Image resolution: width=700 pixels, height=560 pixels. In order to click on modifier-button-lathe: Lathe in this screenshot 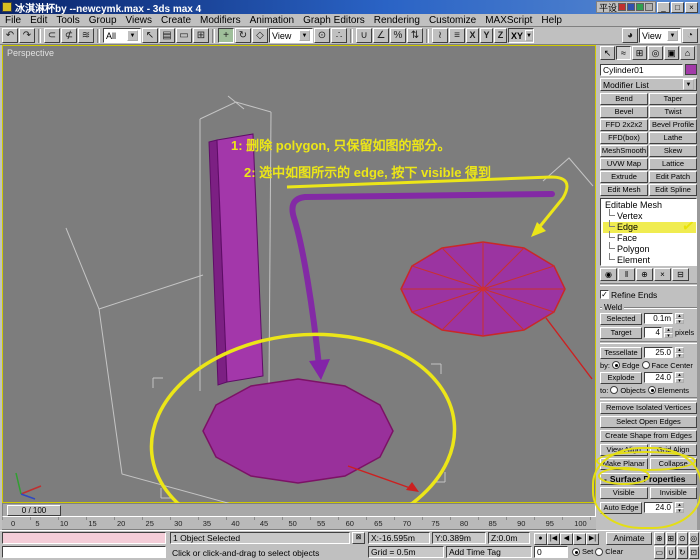, I will do `click(673, 138)`.